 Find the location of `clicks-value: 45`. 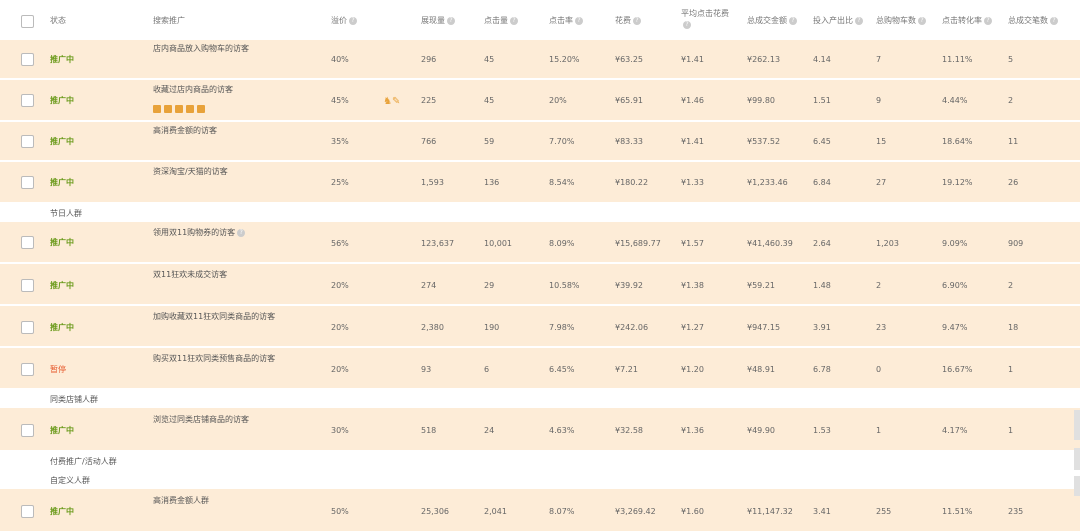

clicks-value: 45 is located at coordinates (489, 59).